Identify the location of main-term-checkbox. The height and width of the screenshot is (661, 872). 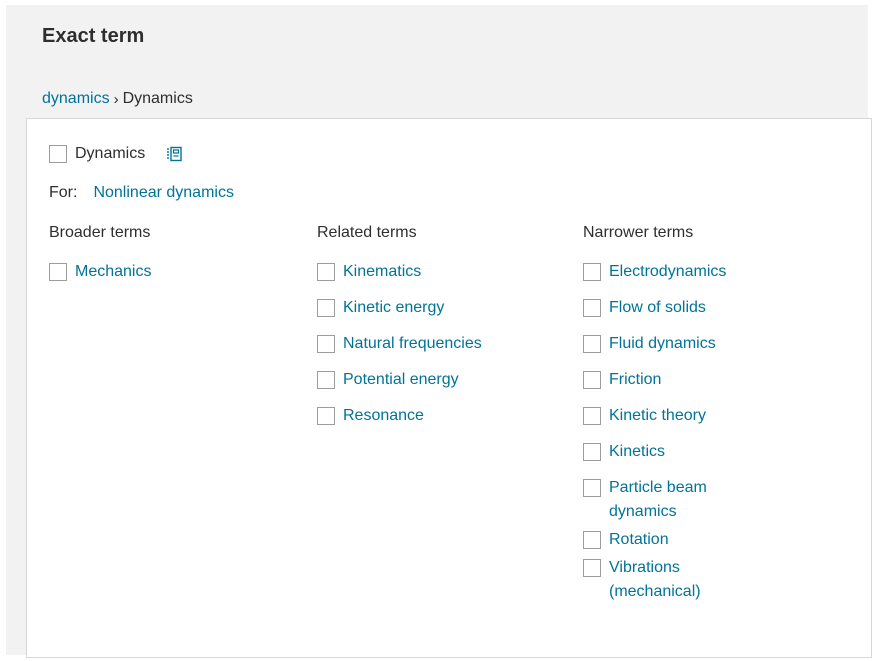
(58, 154).